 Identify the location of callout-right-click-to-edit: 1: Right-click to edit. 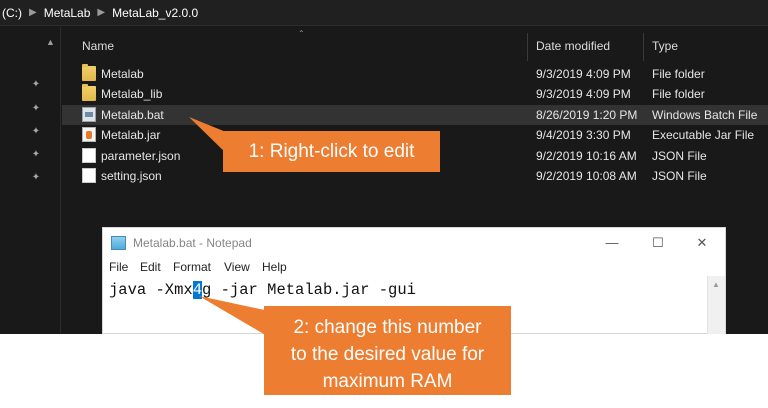
(331, 151).